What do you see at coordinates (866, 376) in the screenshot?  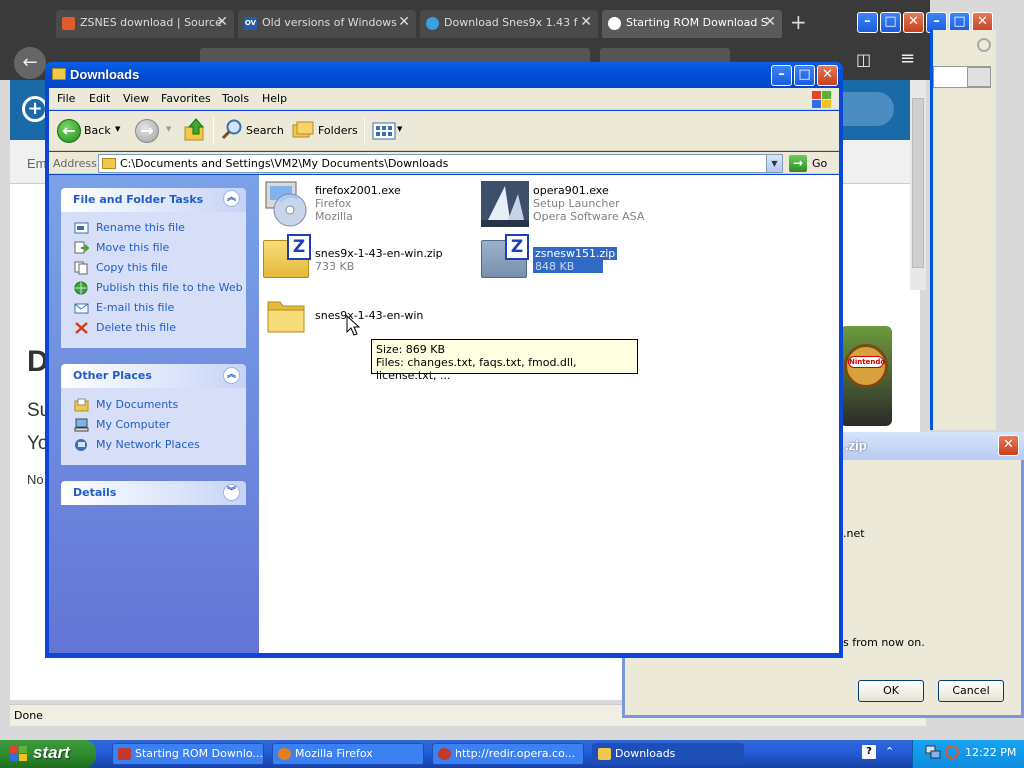 I see `game-box-art: Nintendo` at bounding box center [866, 376].